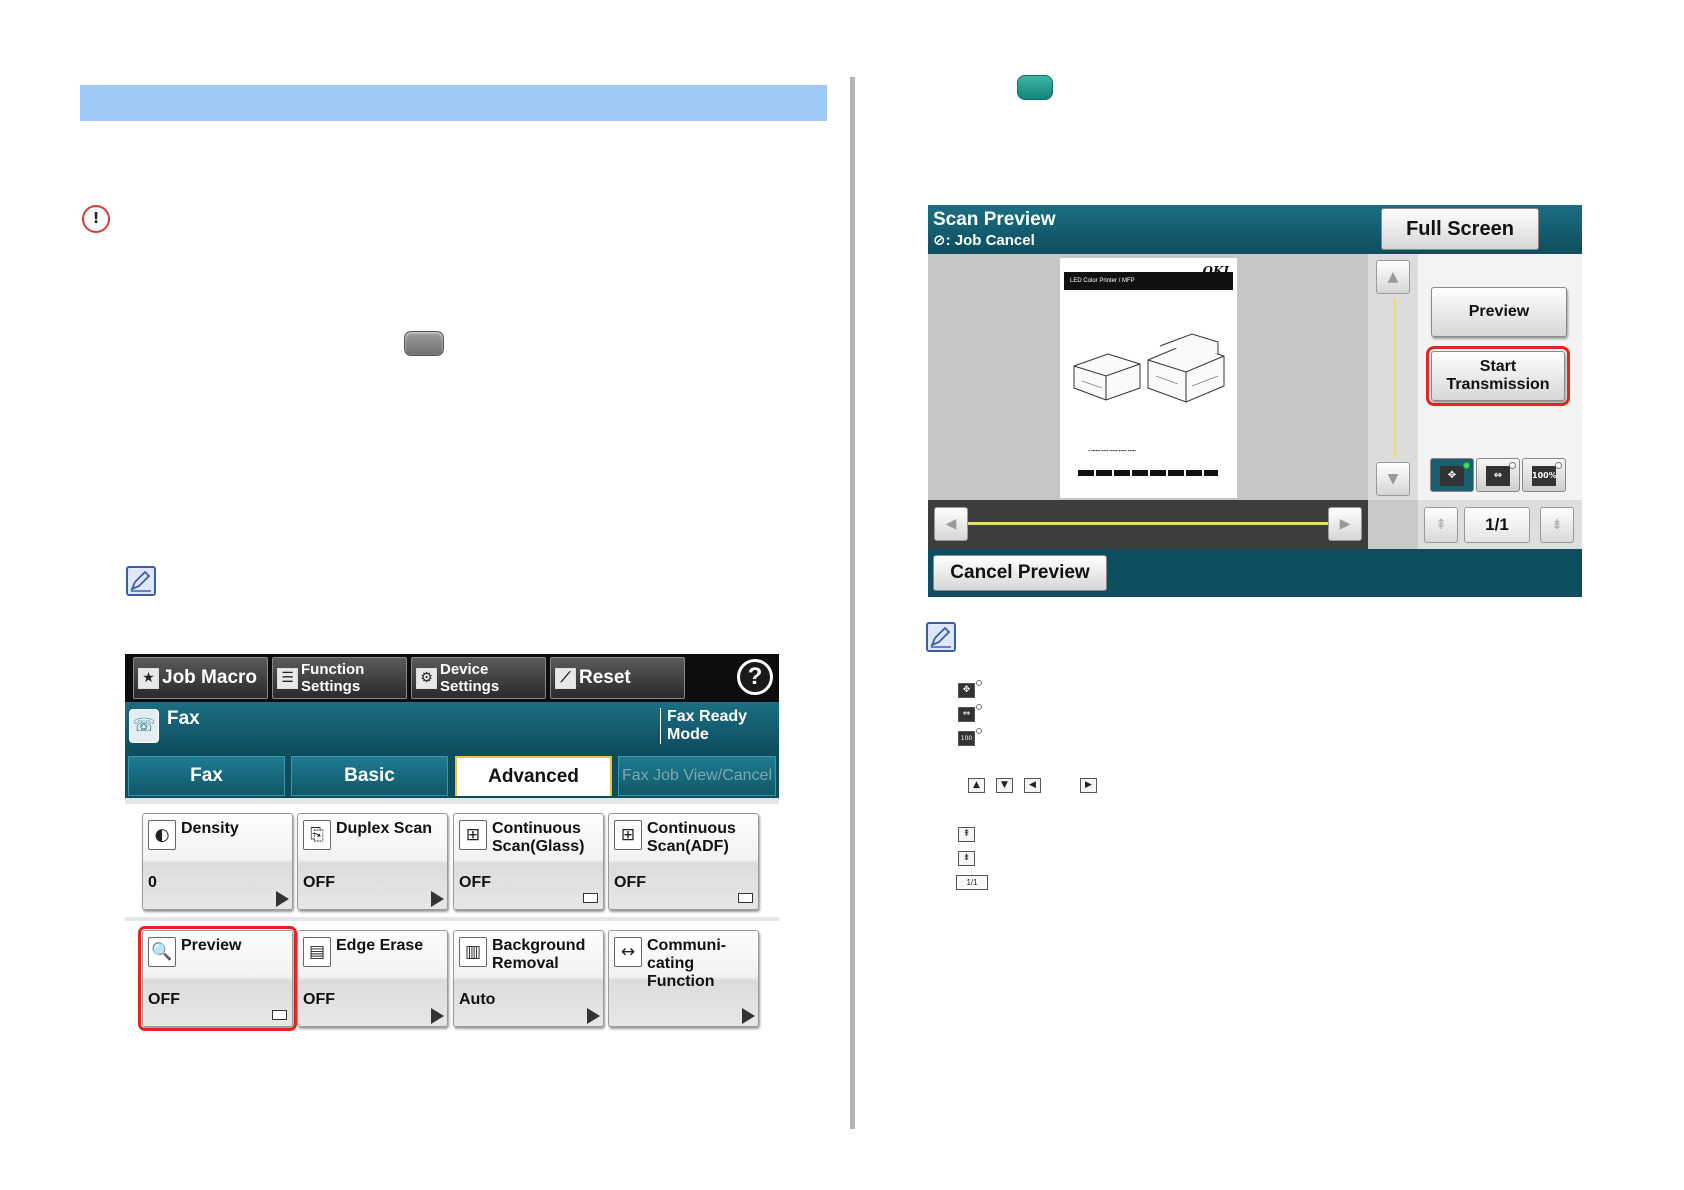 The height and width of the screenshot is (1190, 1684). Describe the element at coordinates (372, 978) in the screenshot. I see `edge-erase-tile: ▤ Edge Erase OFF` at that location.